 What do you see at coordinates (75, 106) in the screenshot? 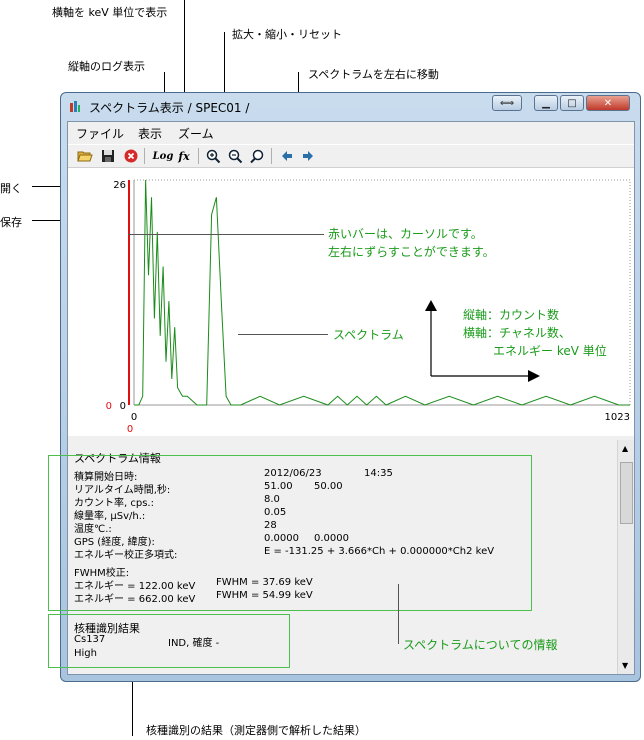
I see `app-icon` at bounding box center [75, 106].